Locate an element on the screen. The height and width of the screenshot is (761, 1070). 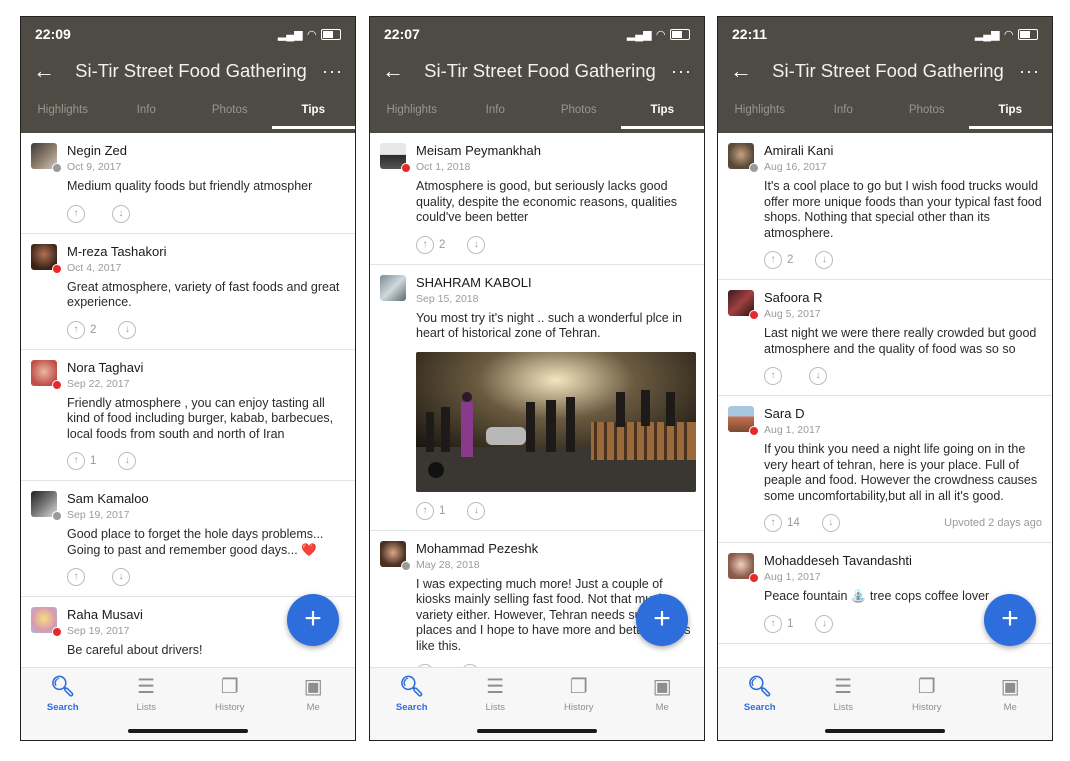
tip-photo is located at coordinates (556, 421).